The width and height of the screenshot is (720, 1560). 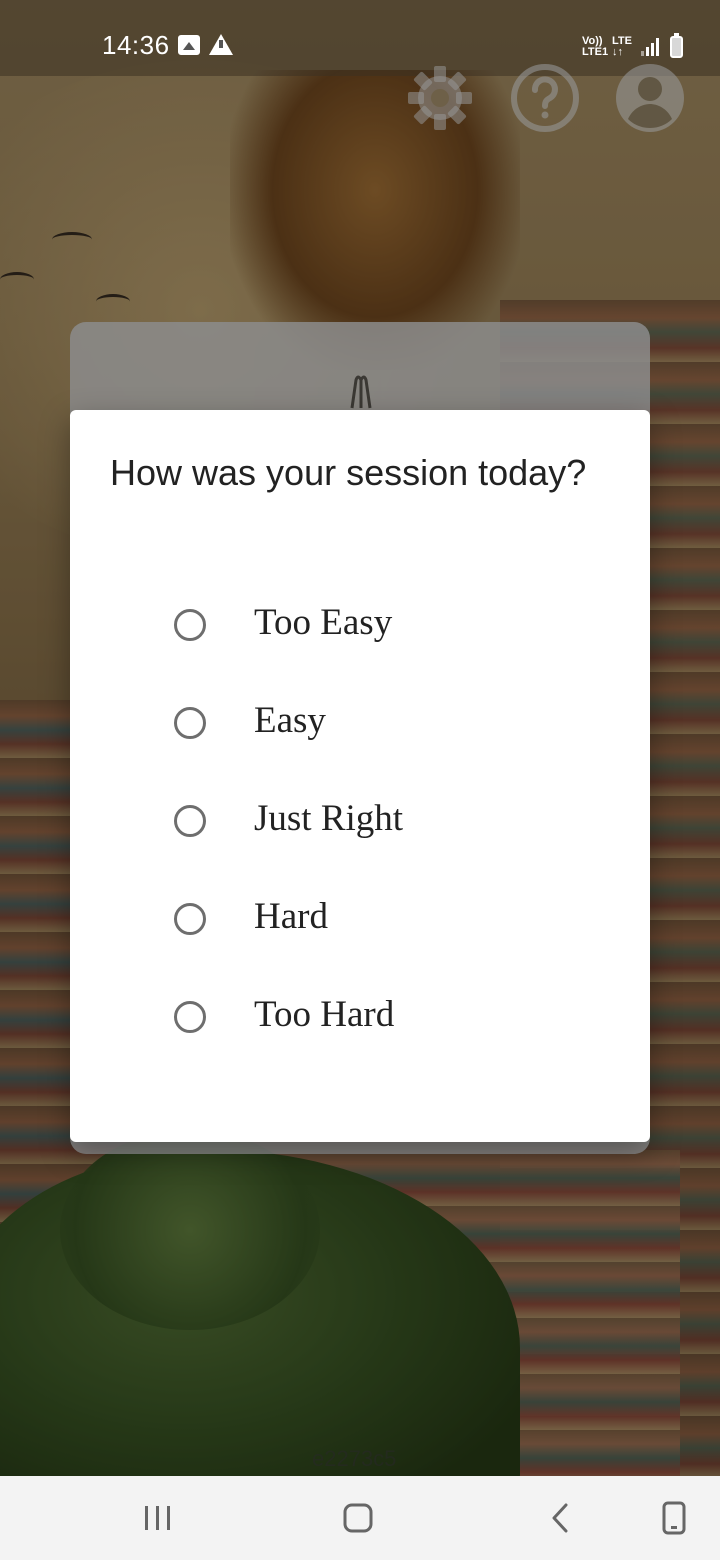 I want to click on image-icon, so click(x=189, y=45).